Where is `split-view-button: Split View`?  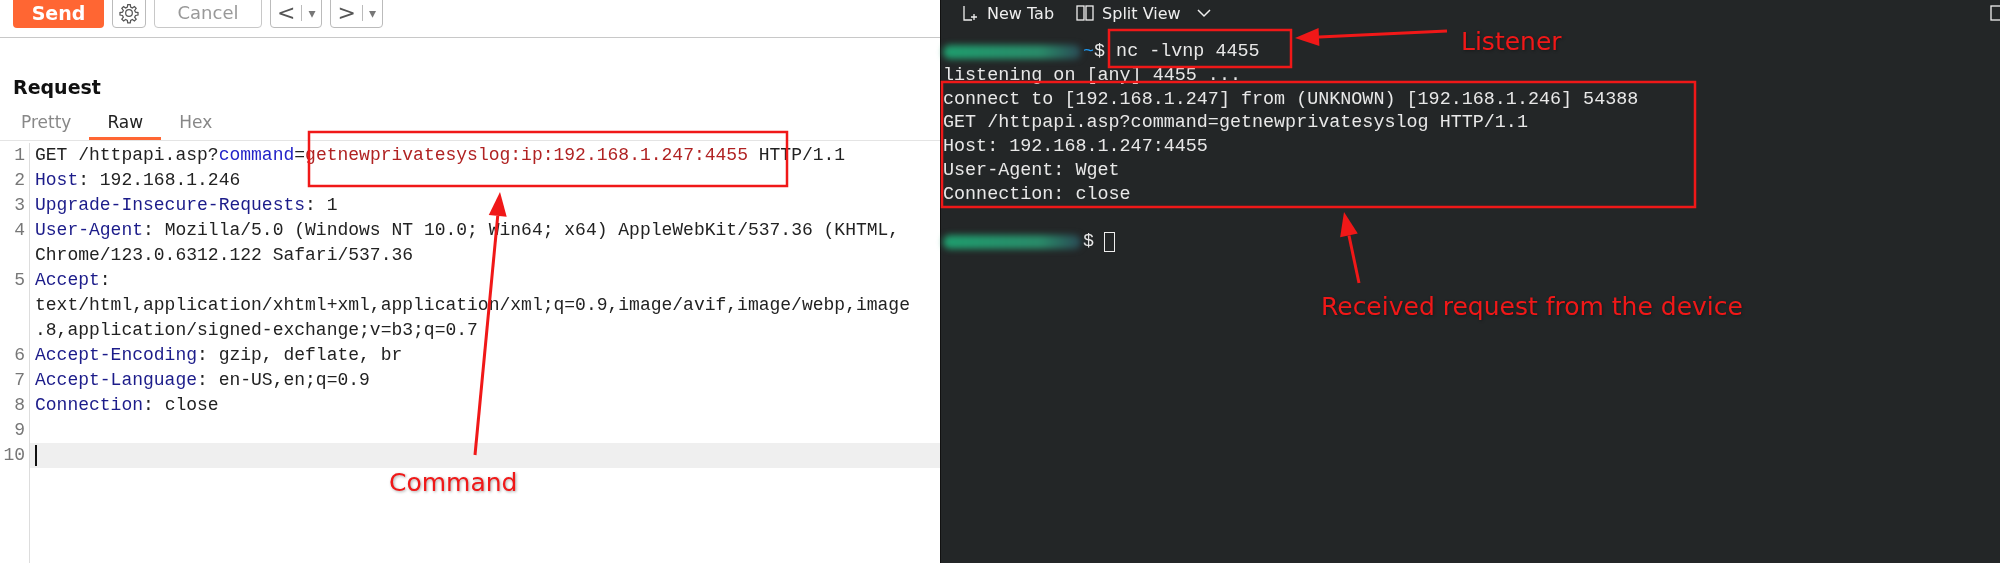 split-view-button: Split View is located at coordinates (1128, 13).